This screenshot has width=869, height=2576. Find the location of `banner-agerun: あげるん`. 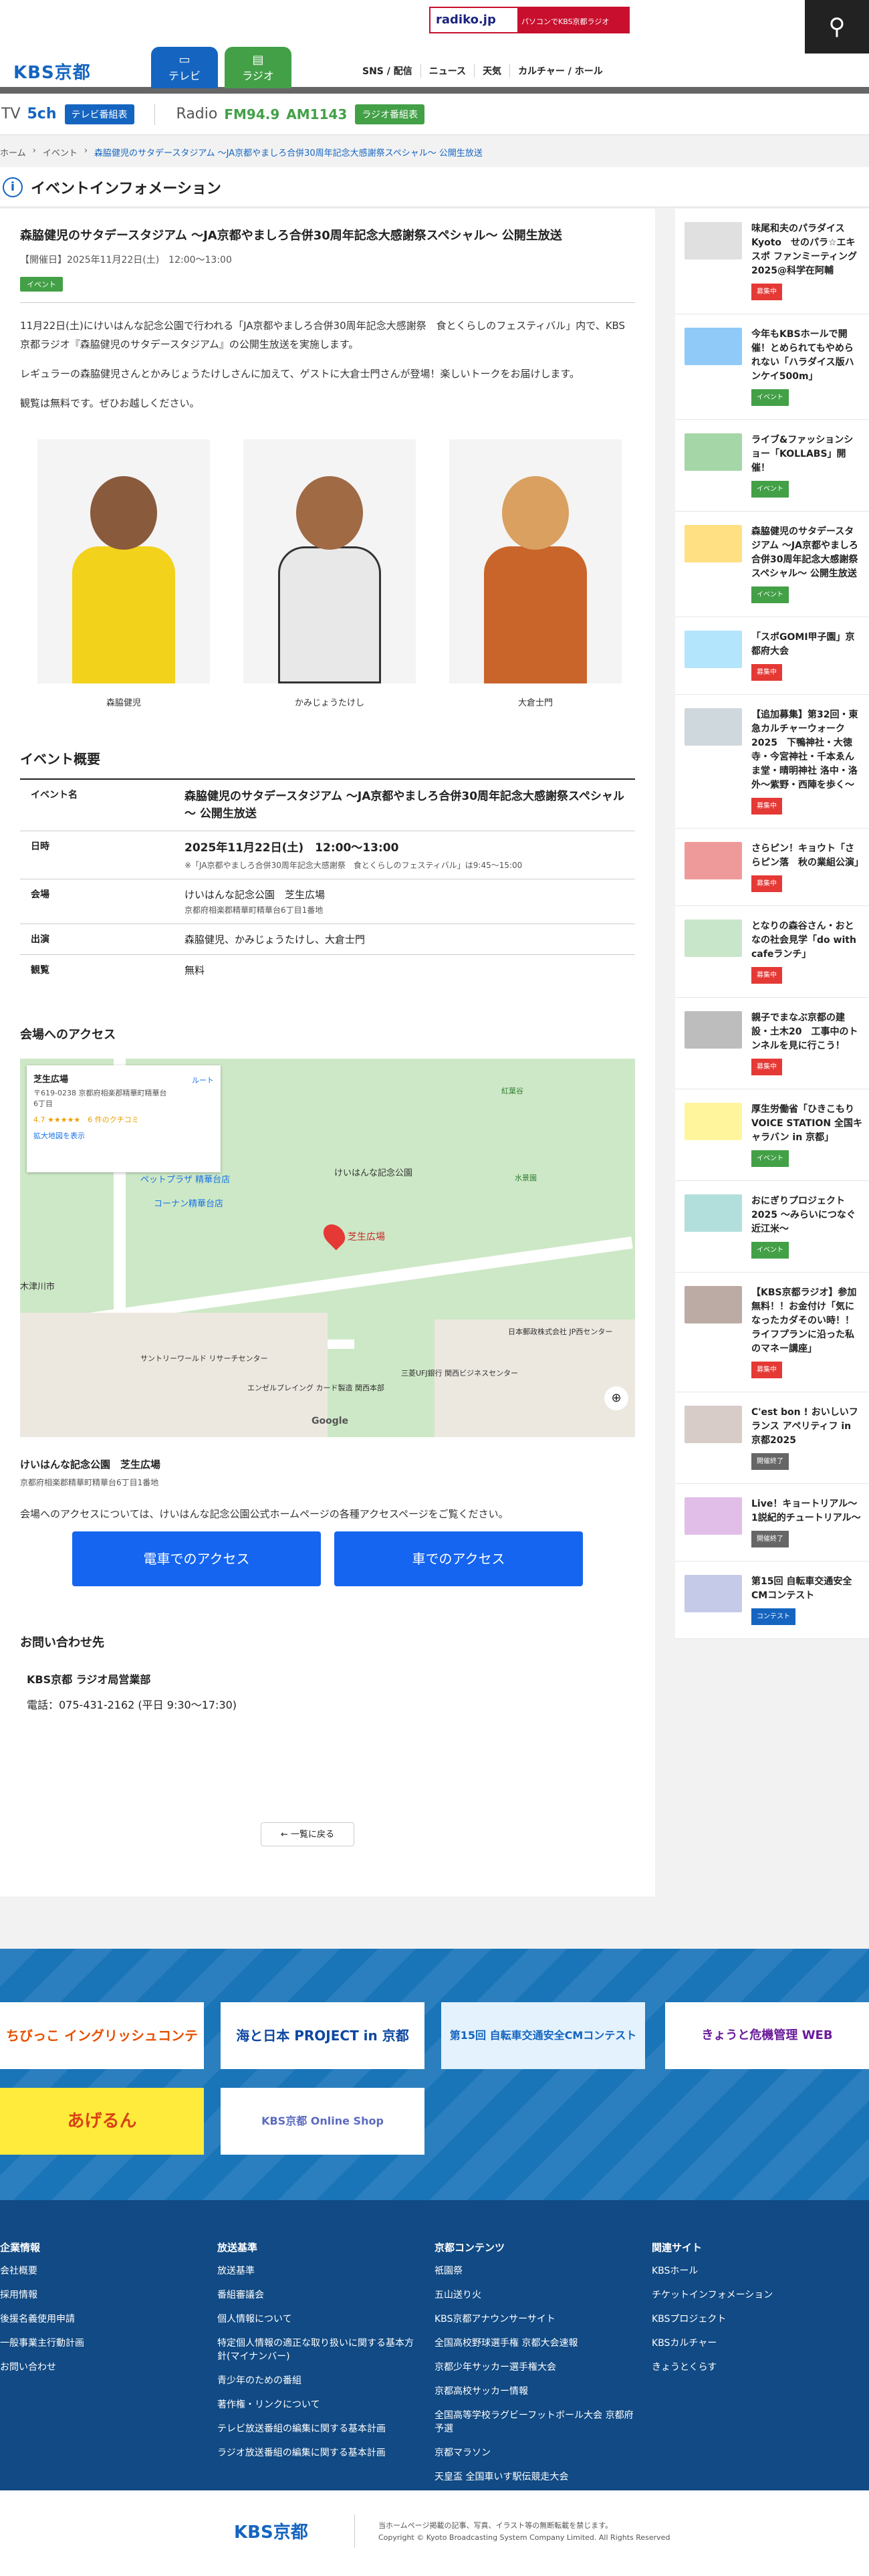

banner-agerun: あげるん is located at coordinates (102, 2121).